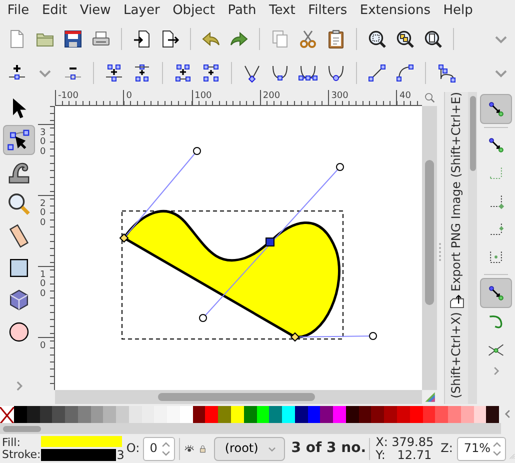 Image resolution: width=515 pixels, height=463 pixels. What do you see at coordinates (141, 11) in the screenshot?
I see `menu-item: Layer` at bounding box center [141, 11].